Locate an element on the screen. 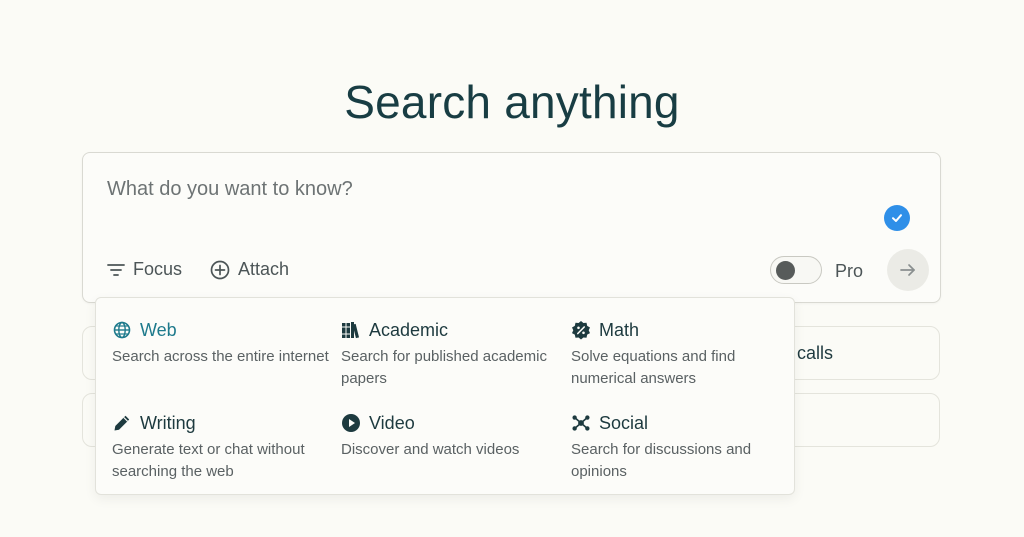 The width and height of the screenshot is (1024, 537). focus-label: Focus is located at coordinates (158, 269).